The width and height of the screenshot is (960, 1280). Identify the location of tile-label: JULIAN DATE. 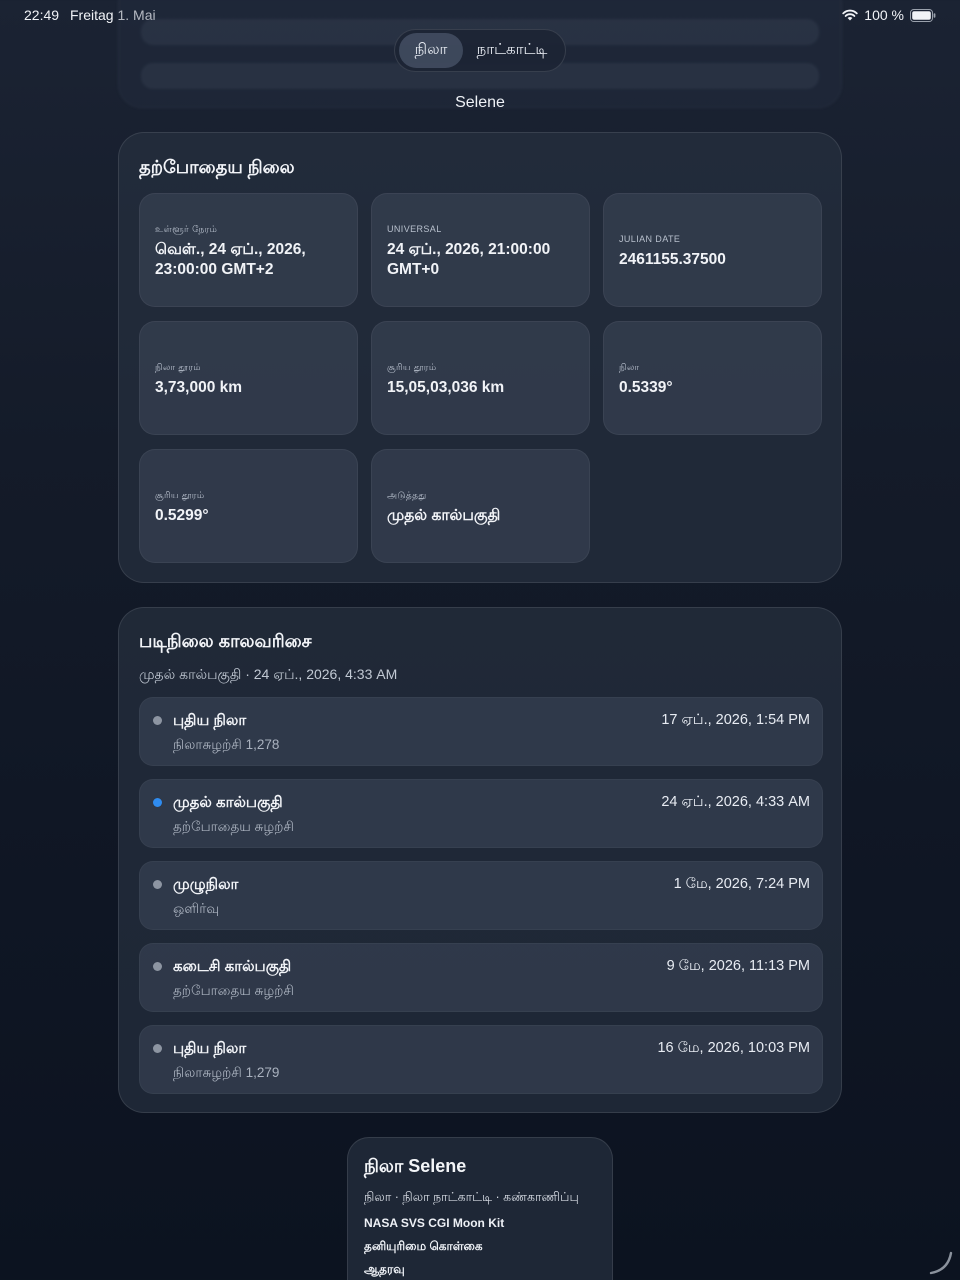
(650, 239).